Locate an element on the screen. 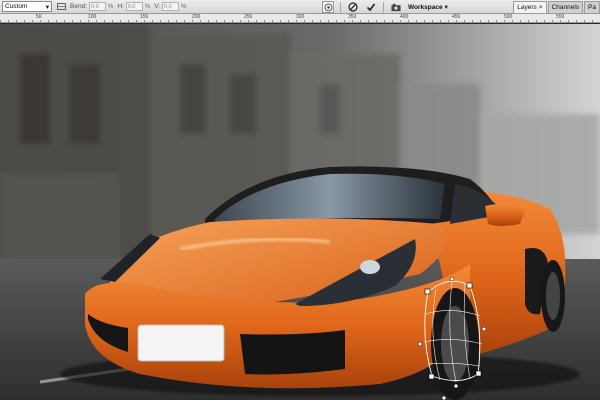 This screenshot has height=400, width=600. vertical-distortion-group: V: 0,0 % is located at coordinates (170, 6).